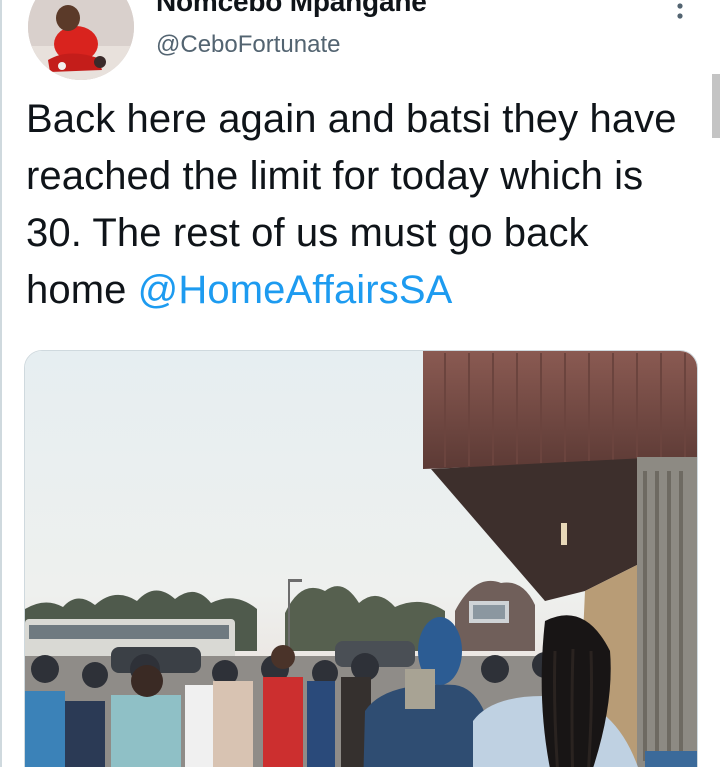  What do you see at coordinates (716, 106) in the screenshot?
I see `scrollbar` at bounding box center [716, 106].